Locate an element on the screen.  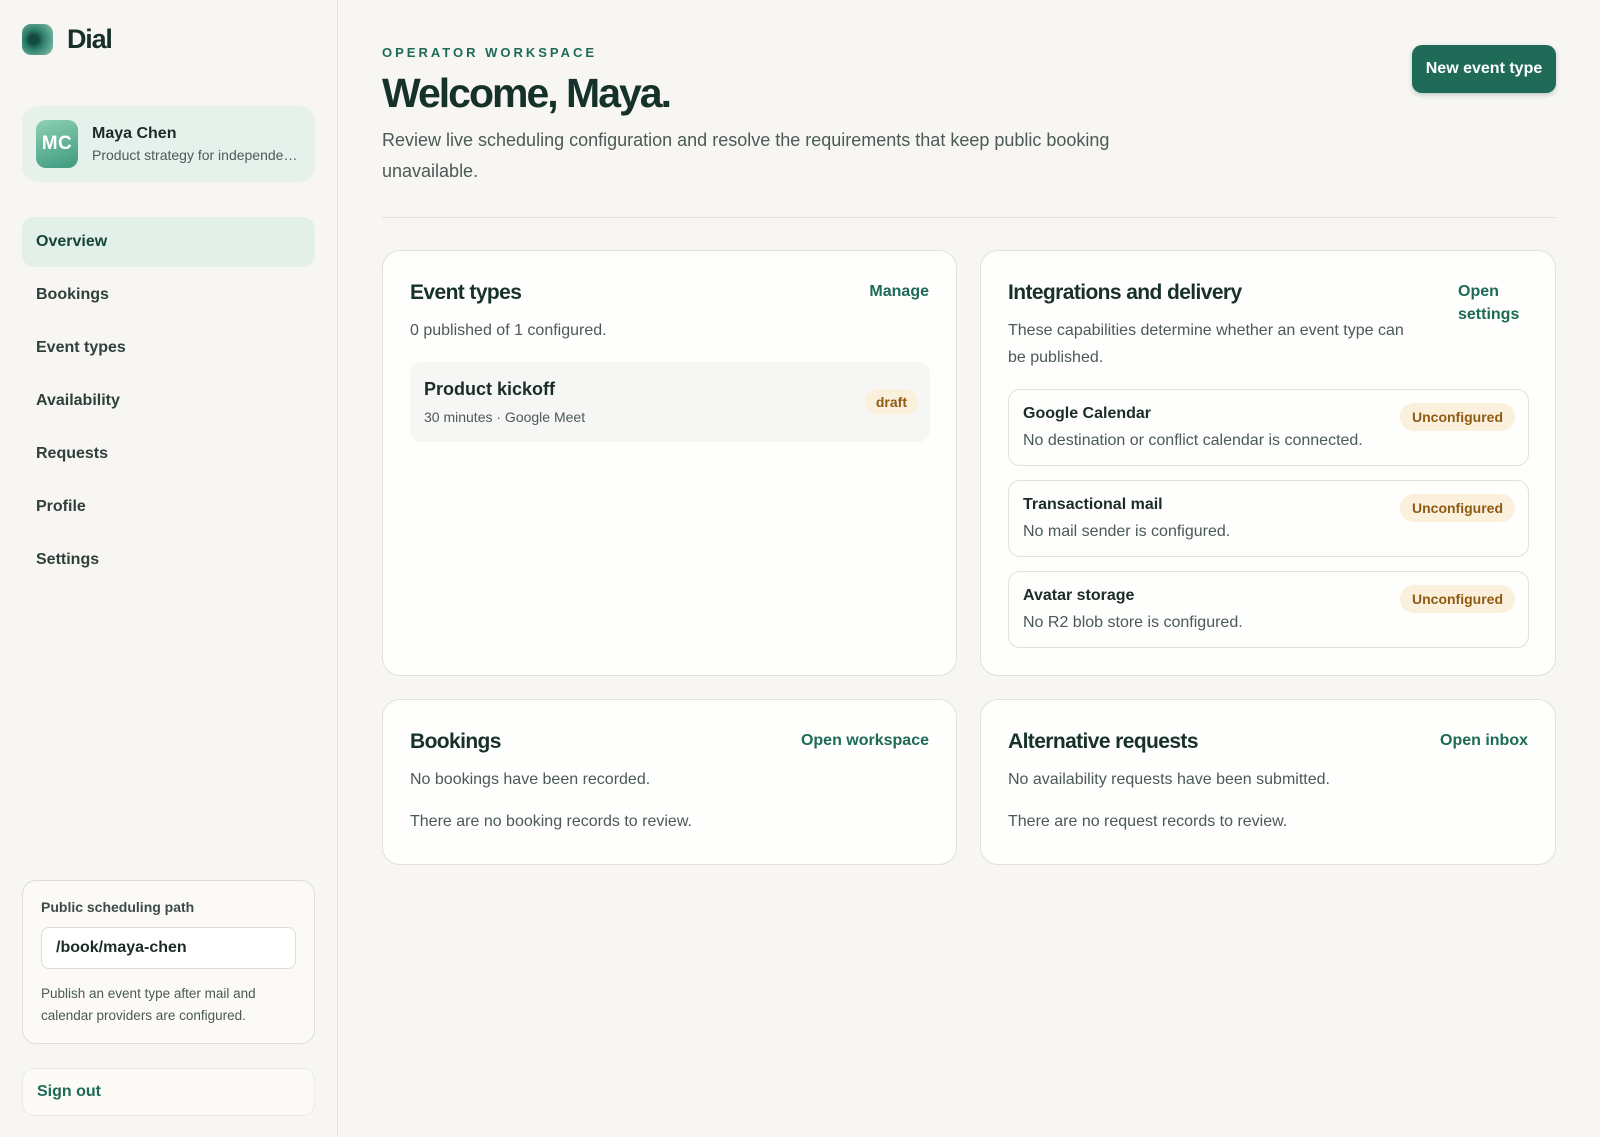
bookings-title: Bookings is located at coordinates (455, 741).